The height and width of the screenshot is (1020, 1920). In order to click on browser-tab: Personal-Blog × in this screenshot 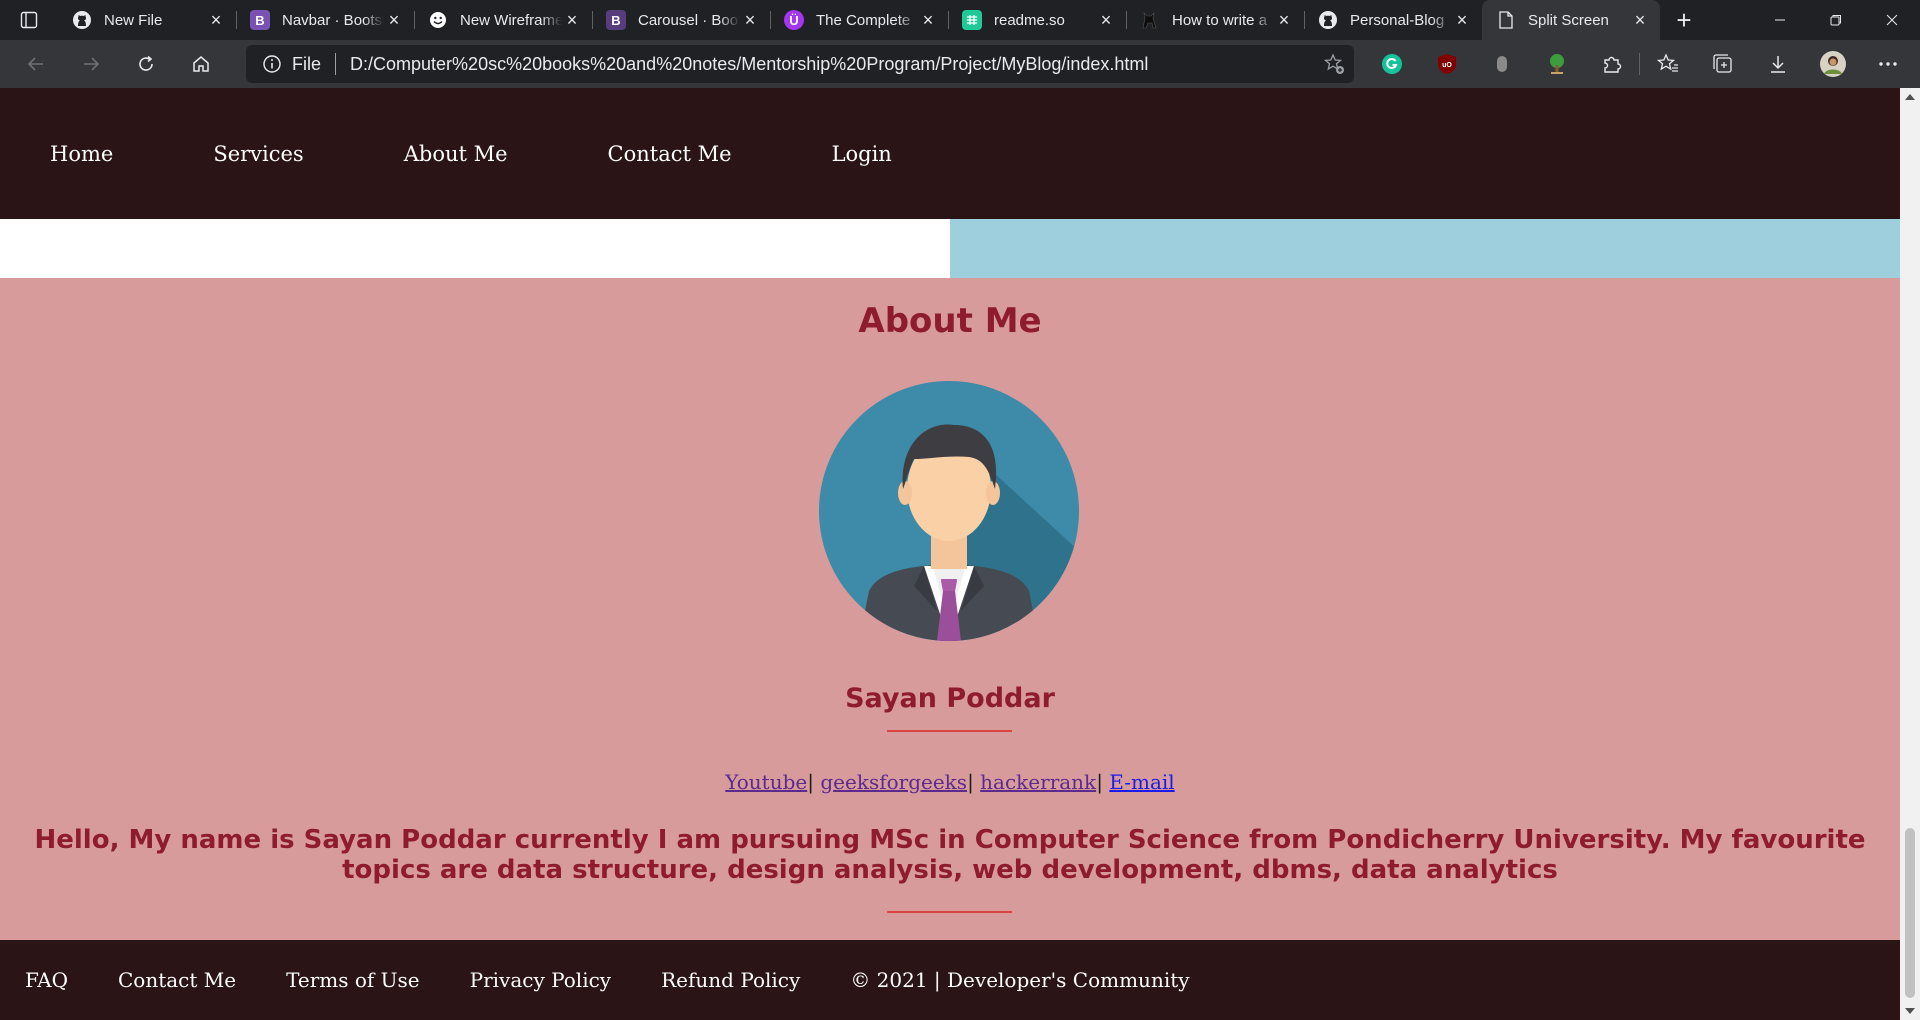, I will do `click(1393, 20)`.